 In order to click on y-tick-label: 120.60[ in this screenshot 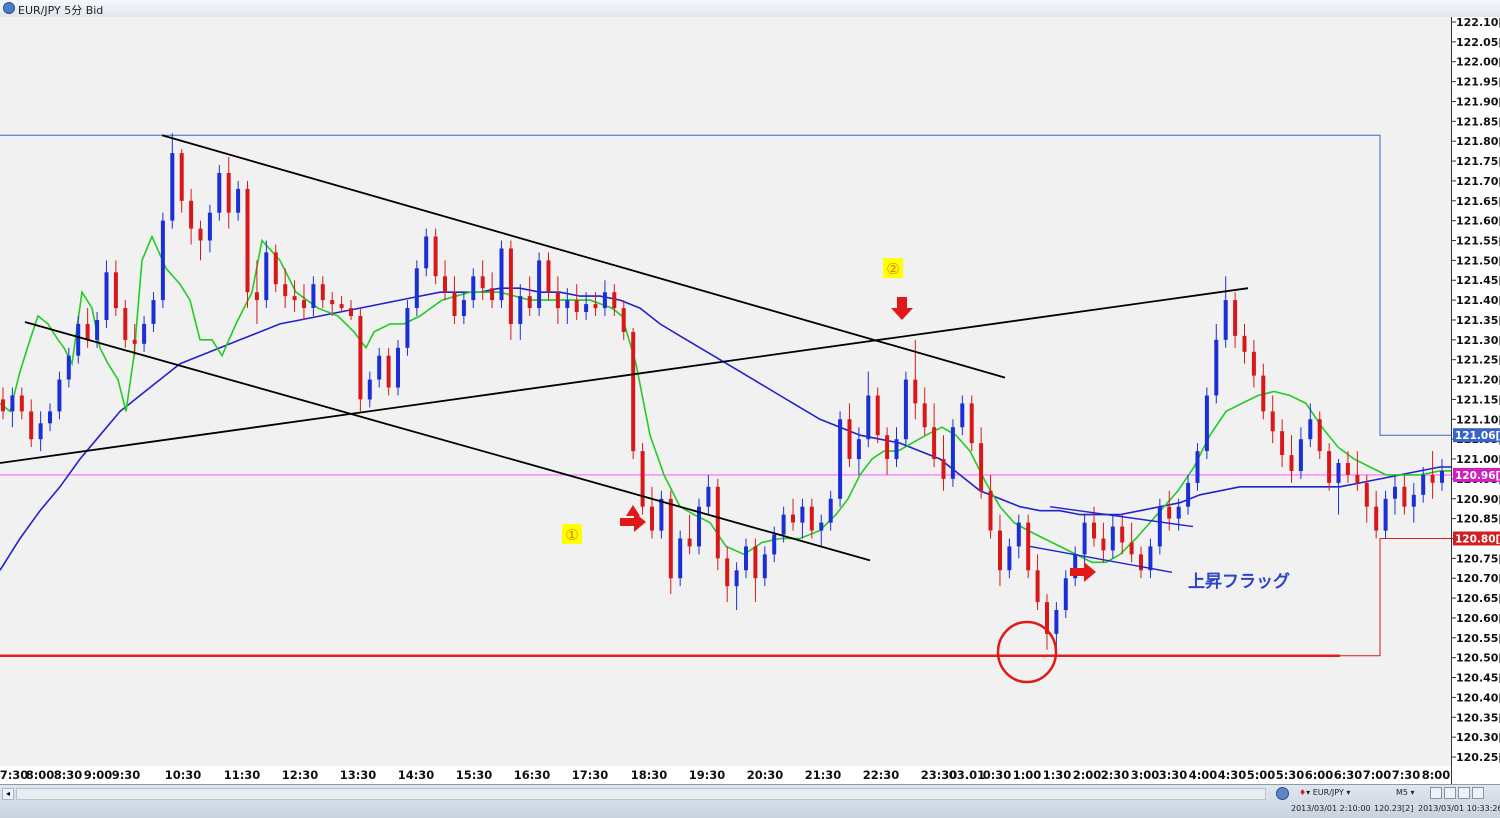, I will do `click(1478, 618)`.